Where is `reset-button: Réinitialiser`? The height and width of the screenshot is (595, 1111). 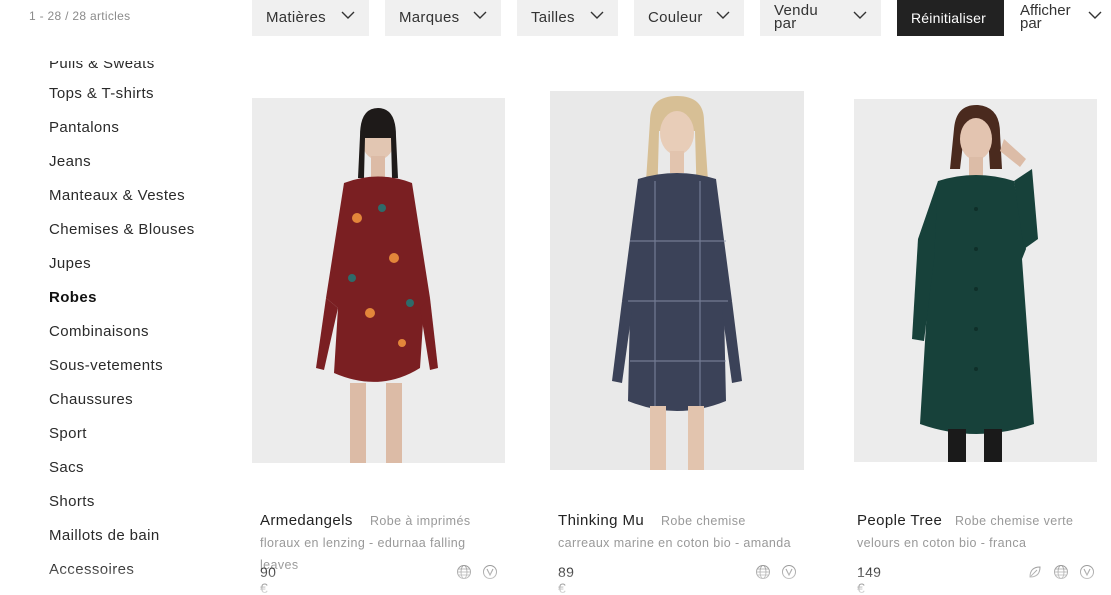
reset-button: Réinitialiser is located at coordinates (950, 18).